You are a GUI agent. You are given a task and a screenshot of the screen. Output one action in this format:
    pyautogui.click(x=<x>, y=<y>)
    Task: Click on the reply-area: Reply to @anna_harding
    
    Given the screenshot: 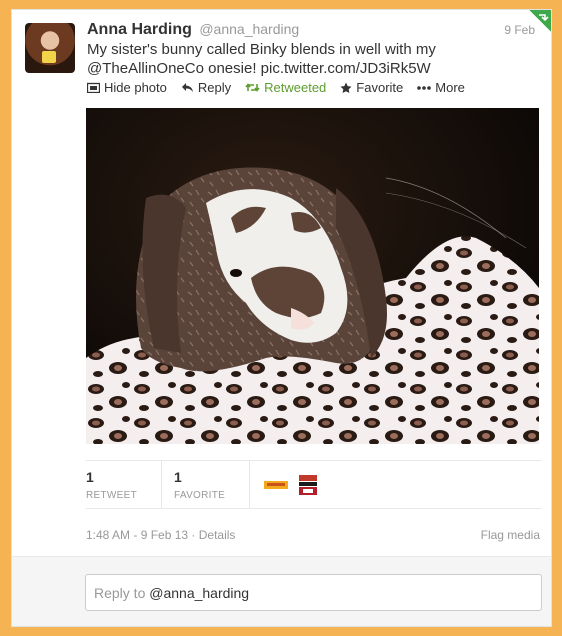 What is the action you would take?
    pyautogui.click(x=281, y=591)
    